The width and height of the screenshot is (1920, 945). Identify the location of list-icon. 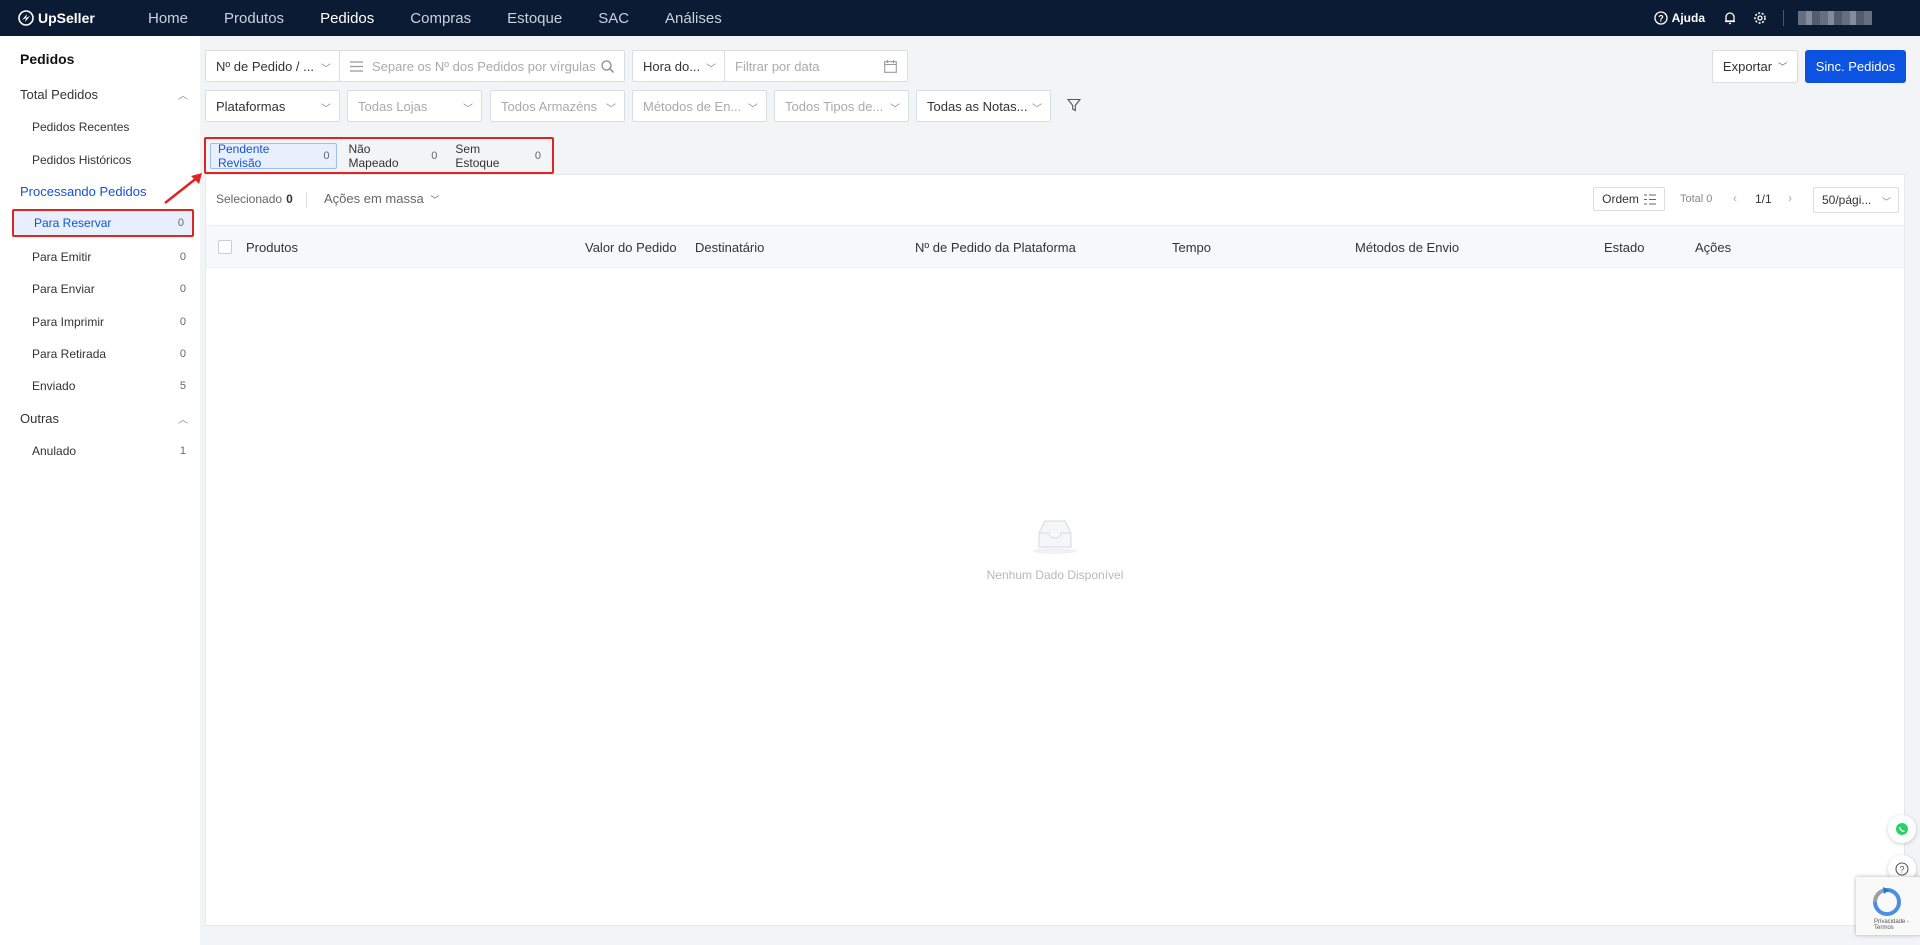
(356, 66).